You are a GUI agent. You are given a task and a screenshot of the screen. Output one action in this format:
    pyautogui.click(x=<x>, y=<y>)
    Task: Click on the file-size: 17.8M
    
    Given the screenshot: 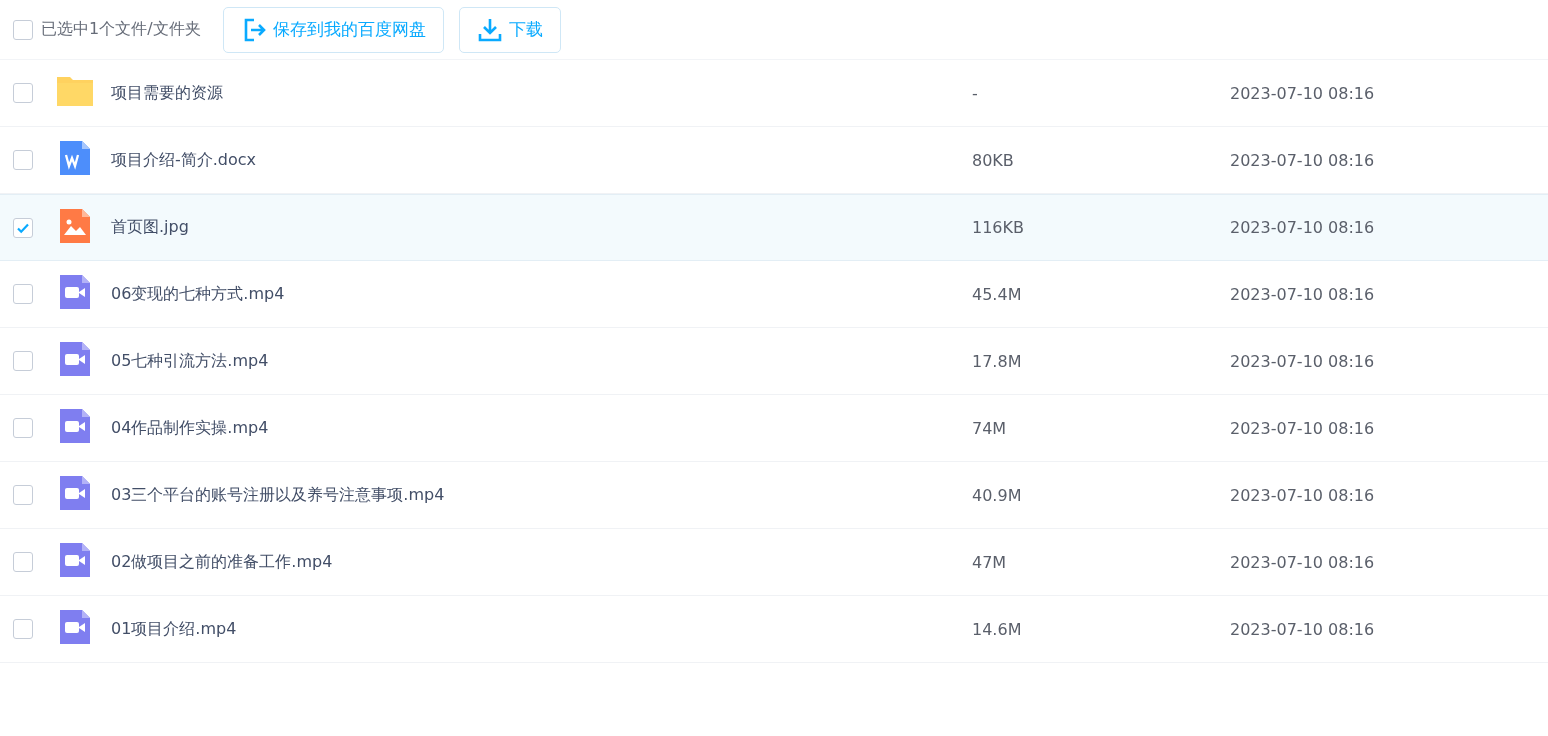 What is the action you would take?
    pyautogui.click(x=997, y=361)
    